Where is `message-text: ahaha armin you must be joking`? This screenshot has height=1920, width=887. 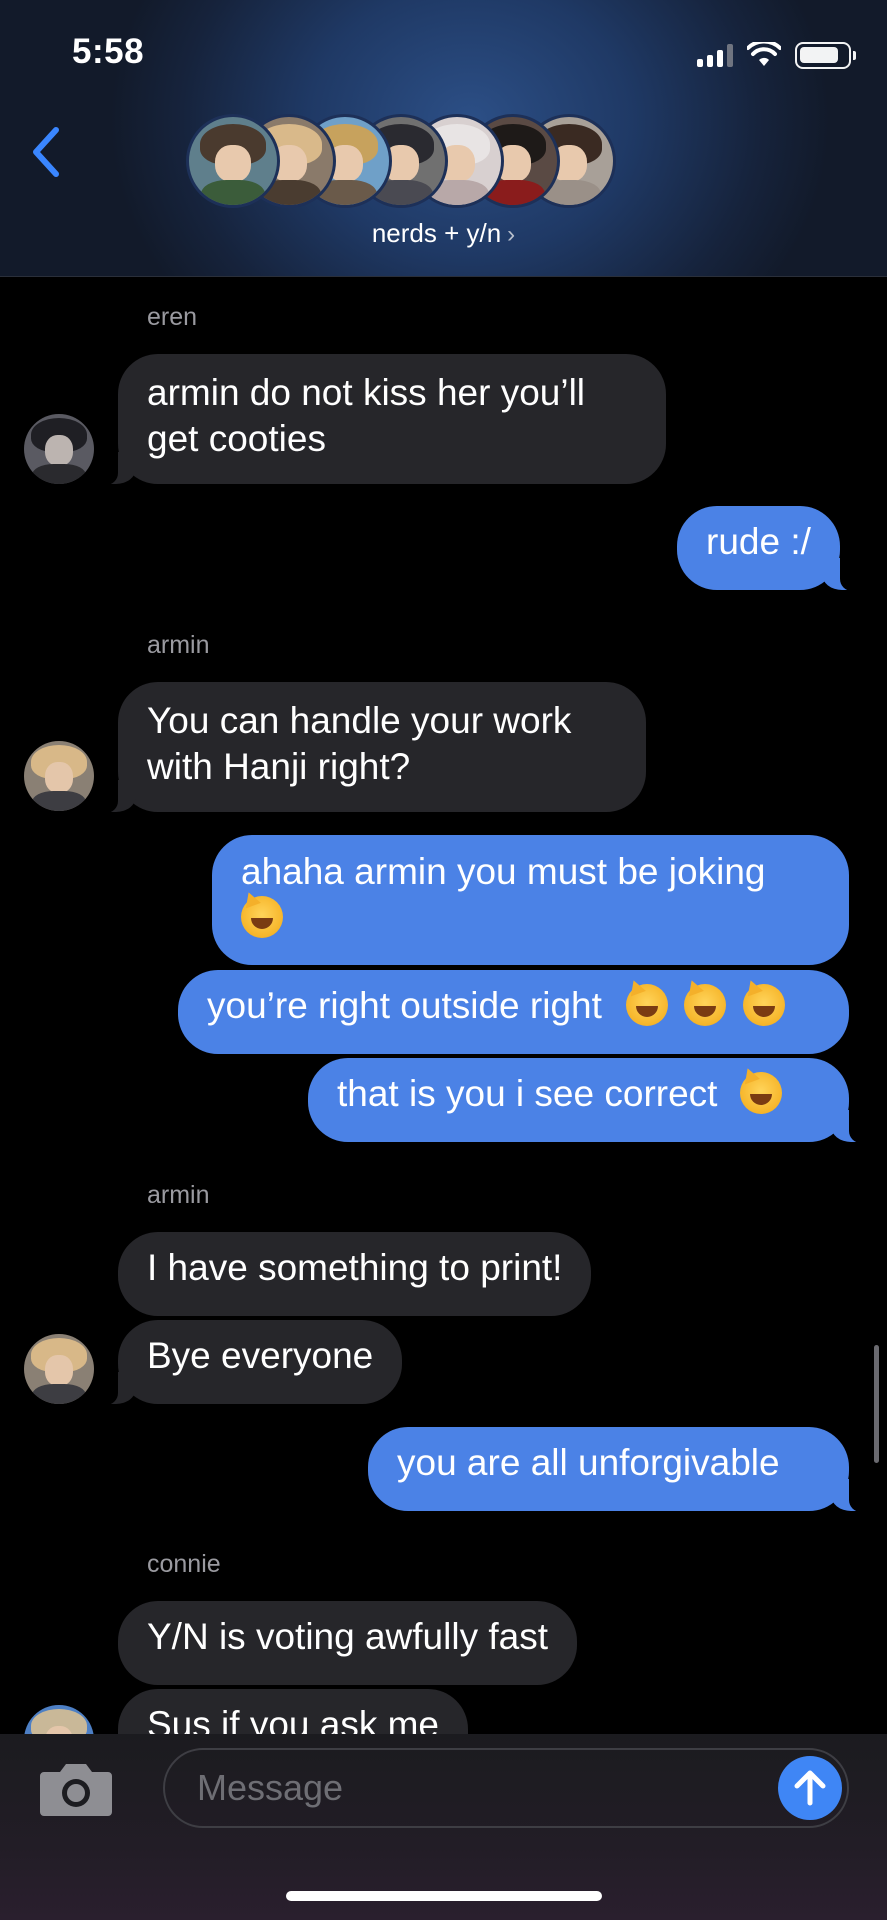
message-text: ahaha armin you must be joking is located at coordinates (503, 871).